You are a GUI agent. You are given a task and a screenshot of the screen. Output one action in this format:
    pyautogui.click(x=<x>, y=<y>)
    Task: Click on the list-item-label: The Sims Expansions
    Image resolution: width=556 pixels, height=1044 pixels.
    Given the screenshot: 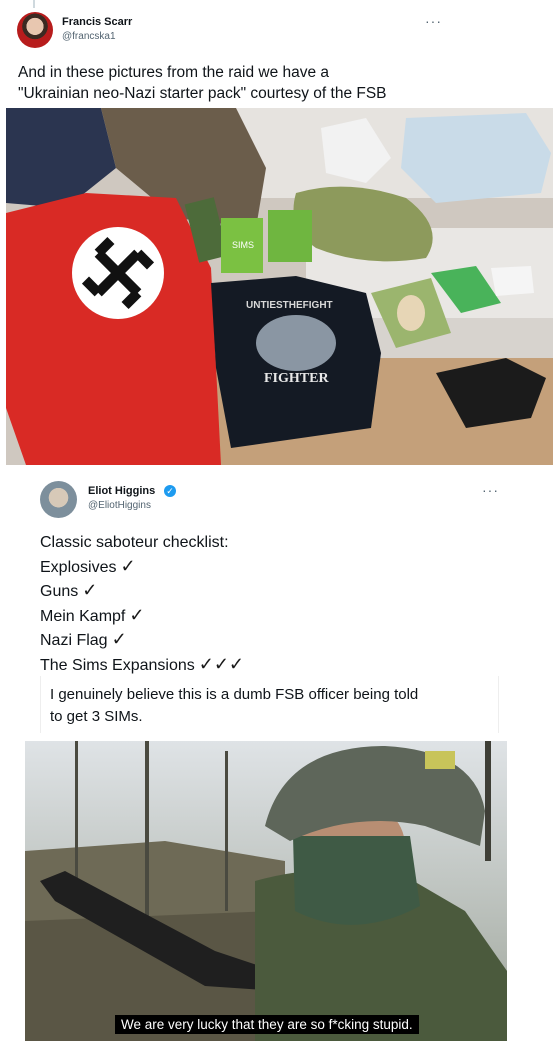 What is the action you would take?
    pyautogui.click(x=117, y=665)
    